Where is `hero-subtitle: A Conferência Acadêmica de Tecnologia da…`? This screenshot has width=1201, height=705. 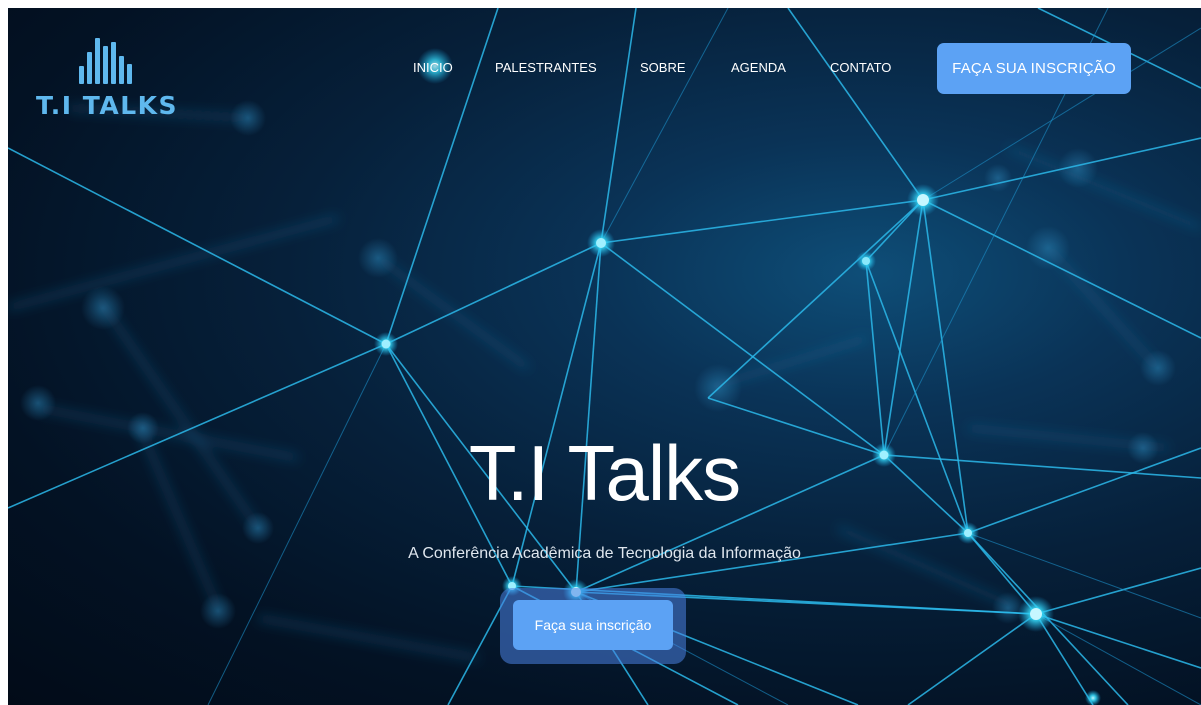 hero-subtitle: A Conferência Acadêmica de Tecnologia da… is located at coordinates (604, 553).